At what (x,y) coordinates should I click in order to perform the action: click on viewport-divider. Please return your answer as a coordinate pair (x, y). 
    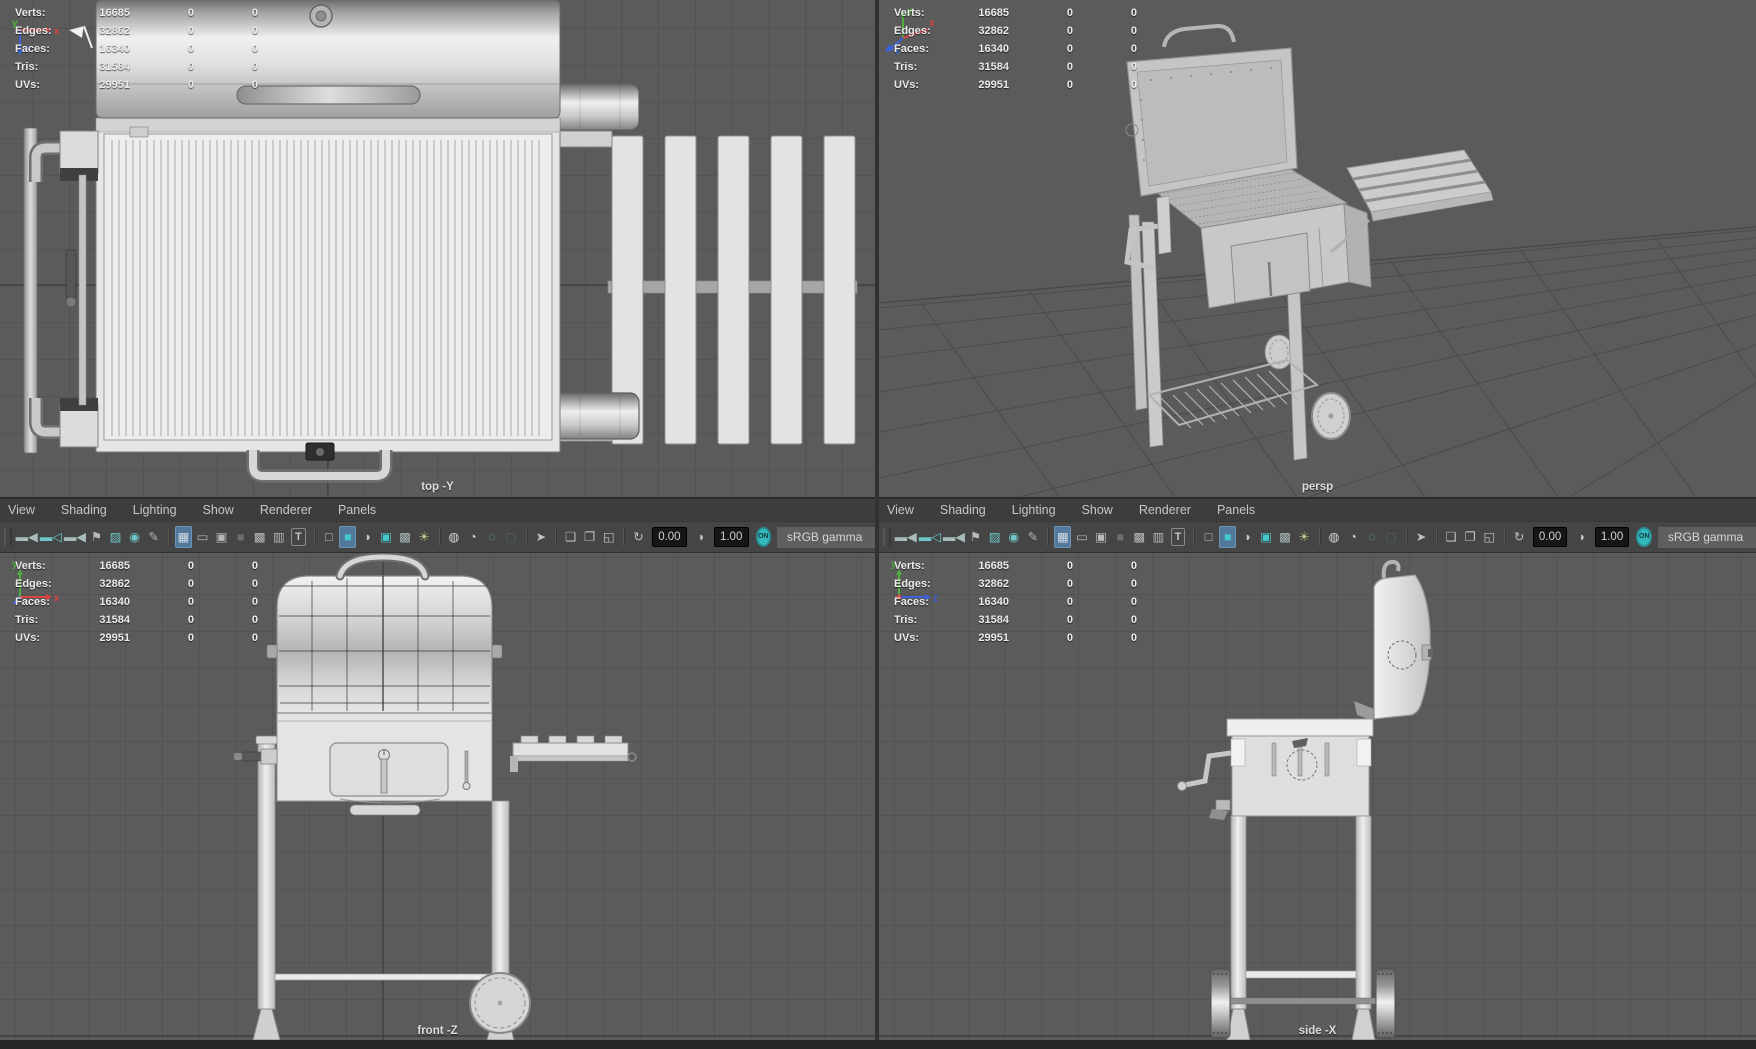
    Looking at the image, I should click on (877, 520).